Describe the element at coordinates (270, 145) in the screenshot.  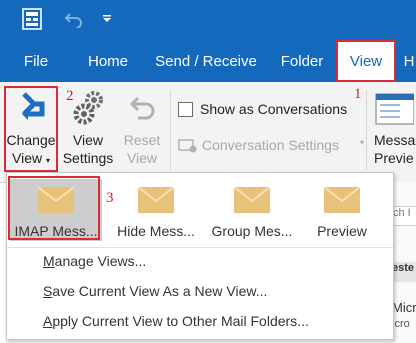
I see `conversation-settings-label: Conversation Settings` at that location.